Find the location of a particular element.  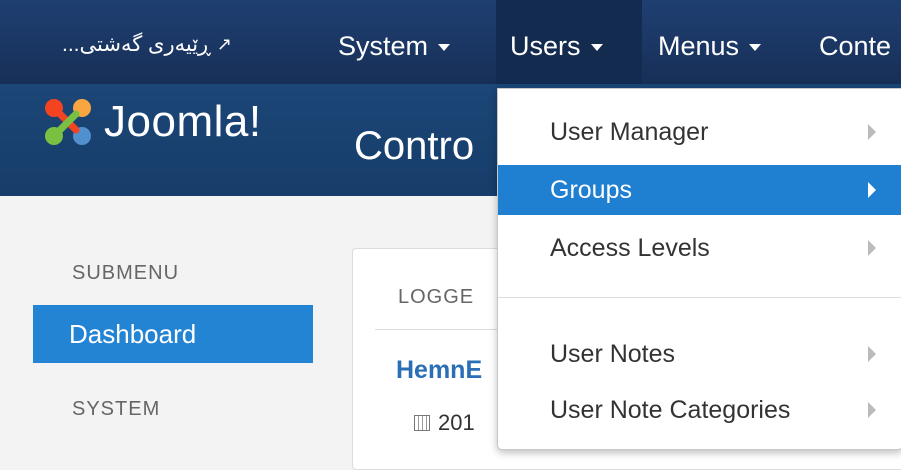

date-text: 201 is located at coordinates (456, 422).